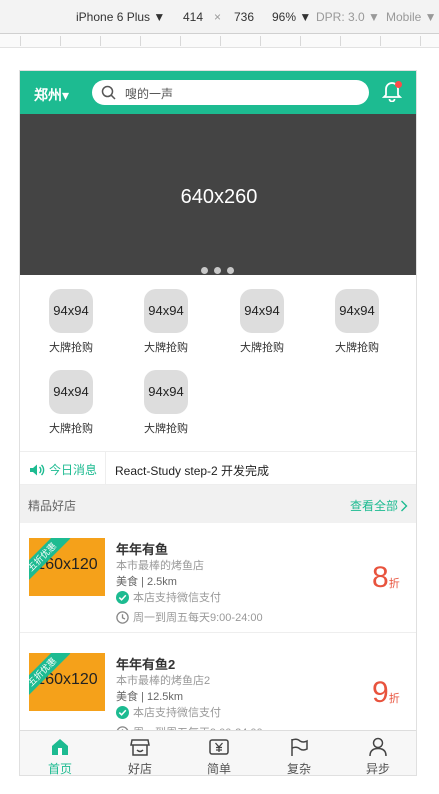 This screenshot has height=794, width=439. Describe the element at coordinates (378, 747) in the screenshot. I see `user-icon` at that location.